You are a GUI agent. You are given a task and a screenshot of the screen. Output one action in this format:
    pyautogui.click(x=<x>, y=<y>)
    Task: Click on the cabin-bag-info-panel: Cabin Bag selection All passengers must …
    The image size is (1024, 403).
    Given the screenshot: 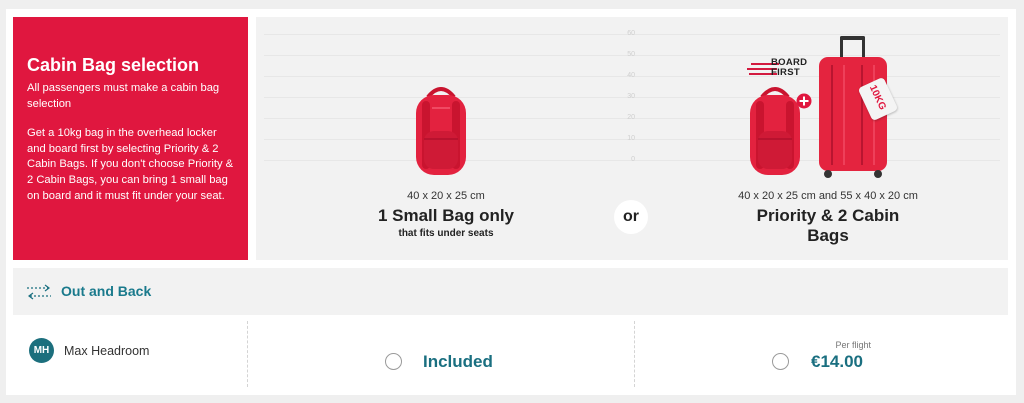 What is the action you would take?
    pyautogui.click(x=130, y=138)
    